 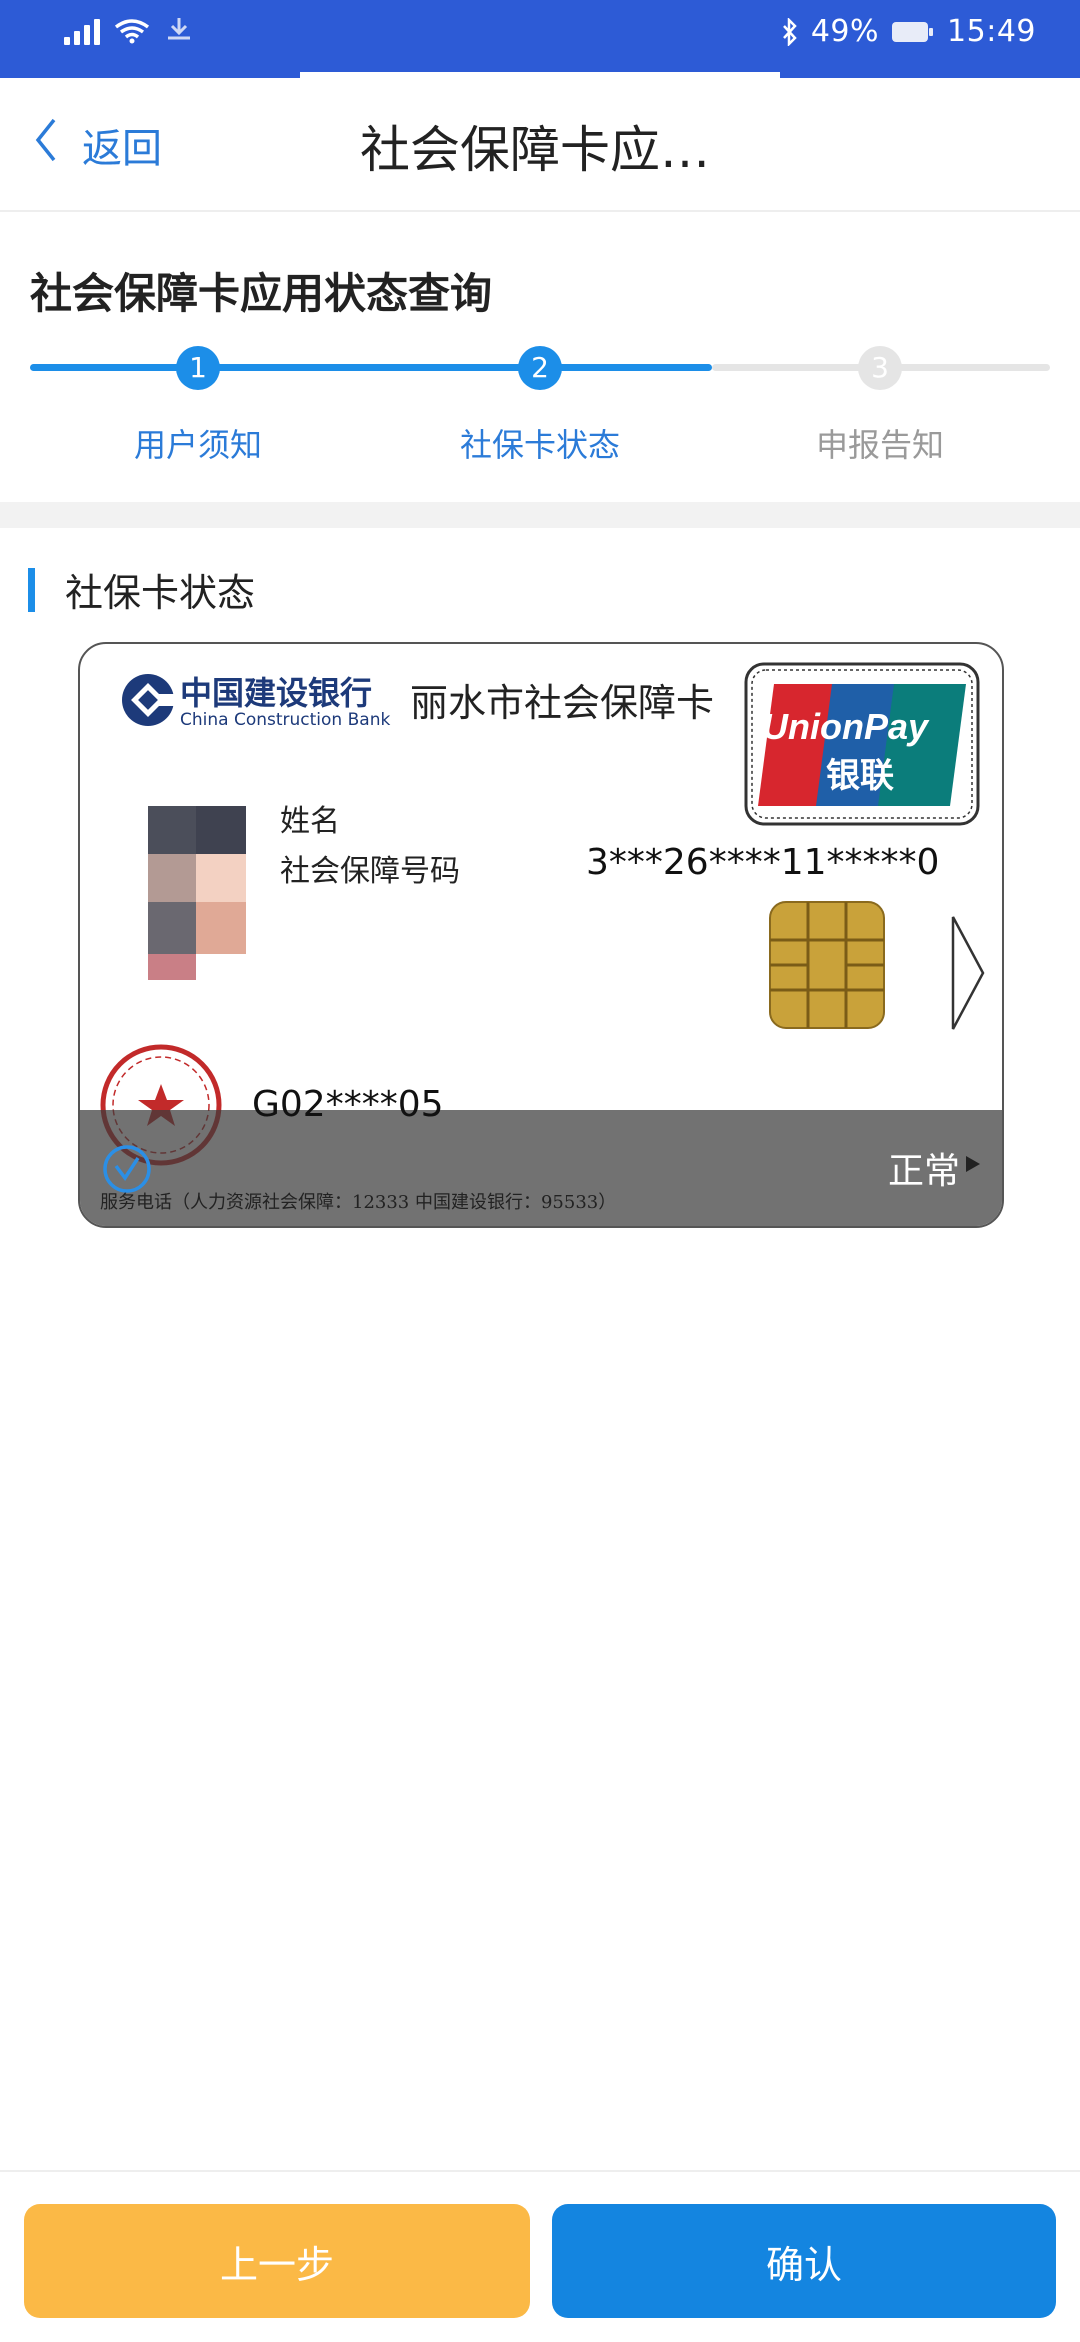 I want to click on name-label: 姓名, so click(x=310, y=821).